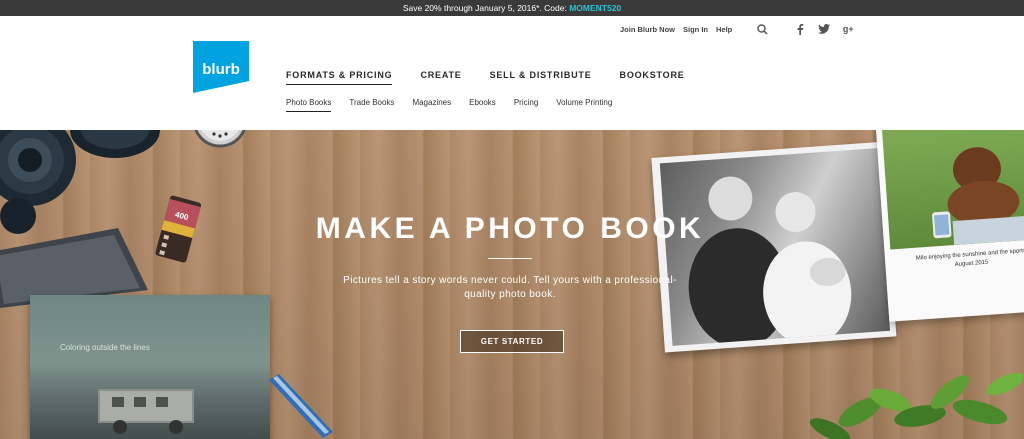 This screenshot has height=439, width=1024. What do you see at coordinates (301, 406) in the screenshot?
I see `pencil-image` at bounding box center [301, 406].